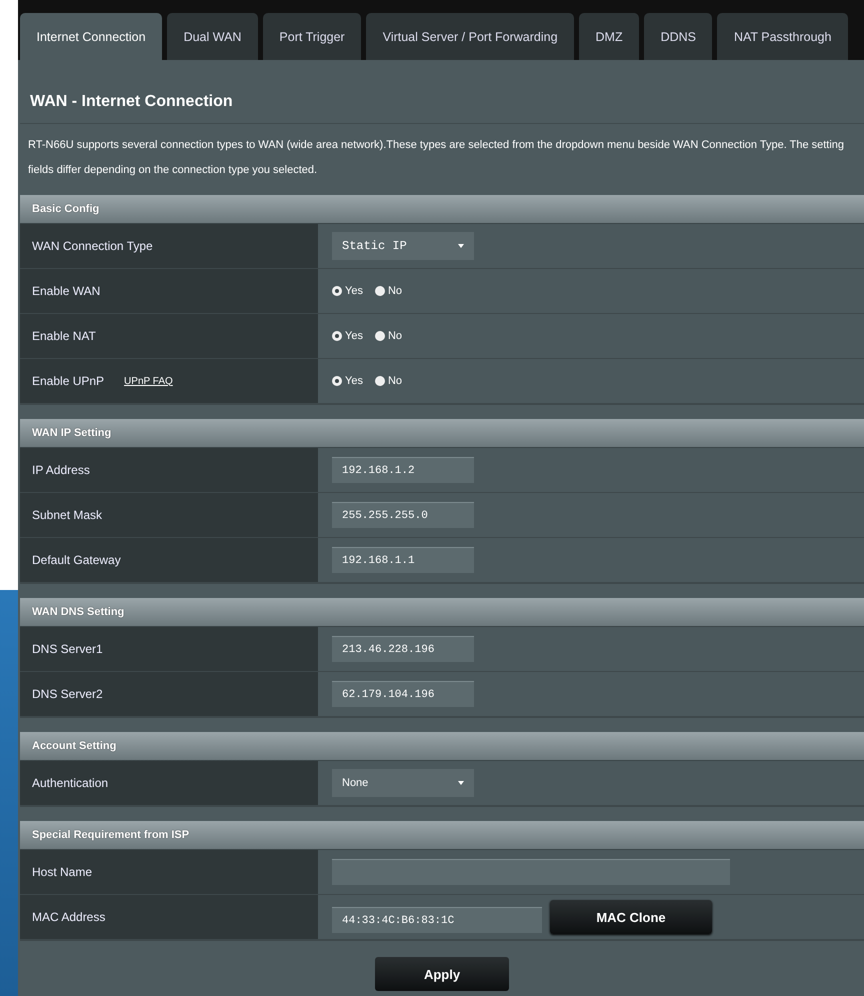 The height and width of the screenshot is (996, 864). I want to click on input-field: 192.168.1.1, so click(403, 560).